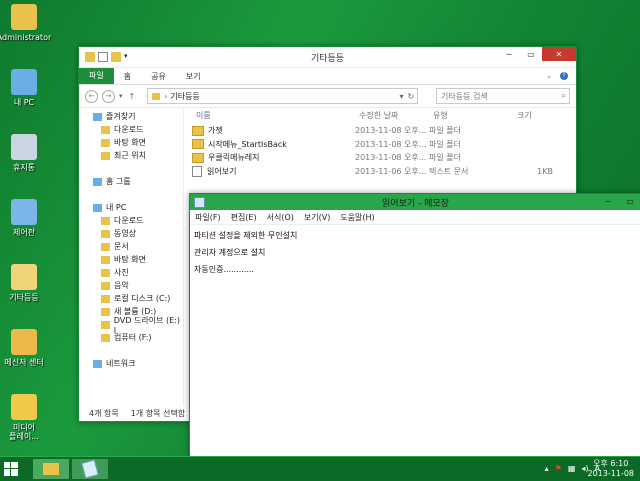  I want to click on table-row: 가젯 2013-11-08 오후... 파일 폴더, so click(380, 131).